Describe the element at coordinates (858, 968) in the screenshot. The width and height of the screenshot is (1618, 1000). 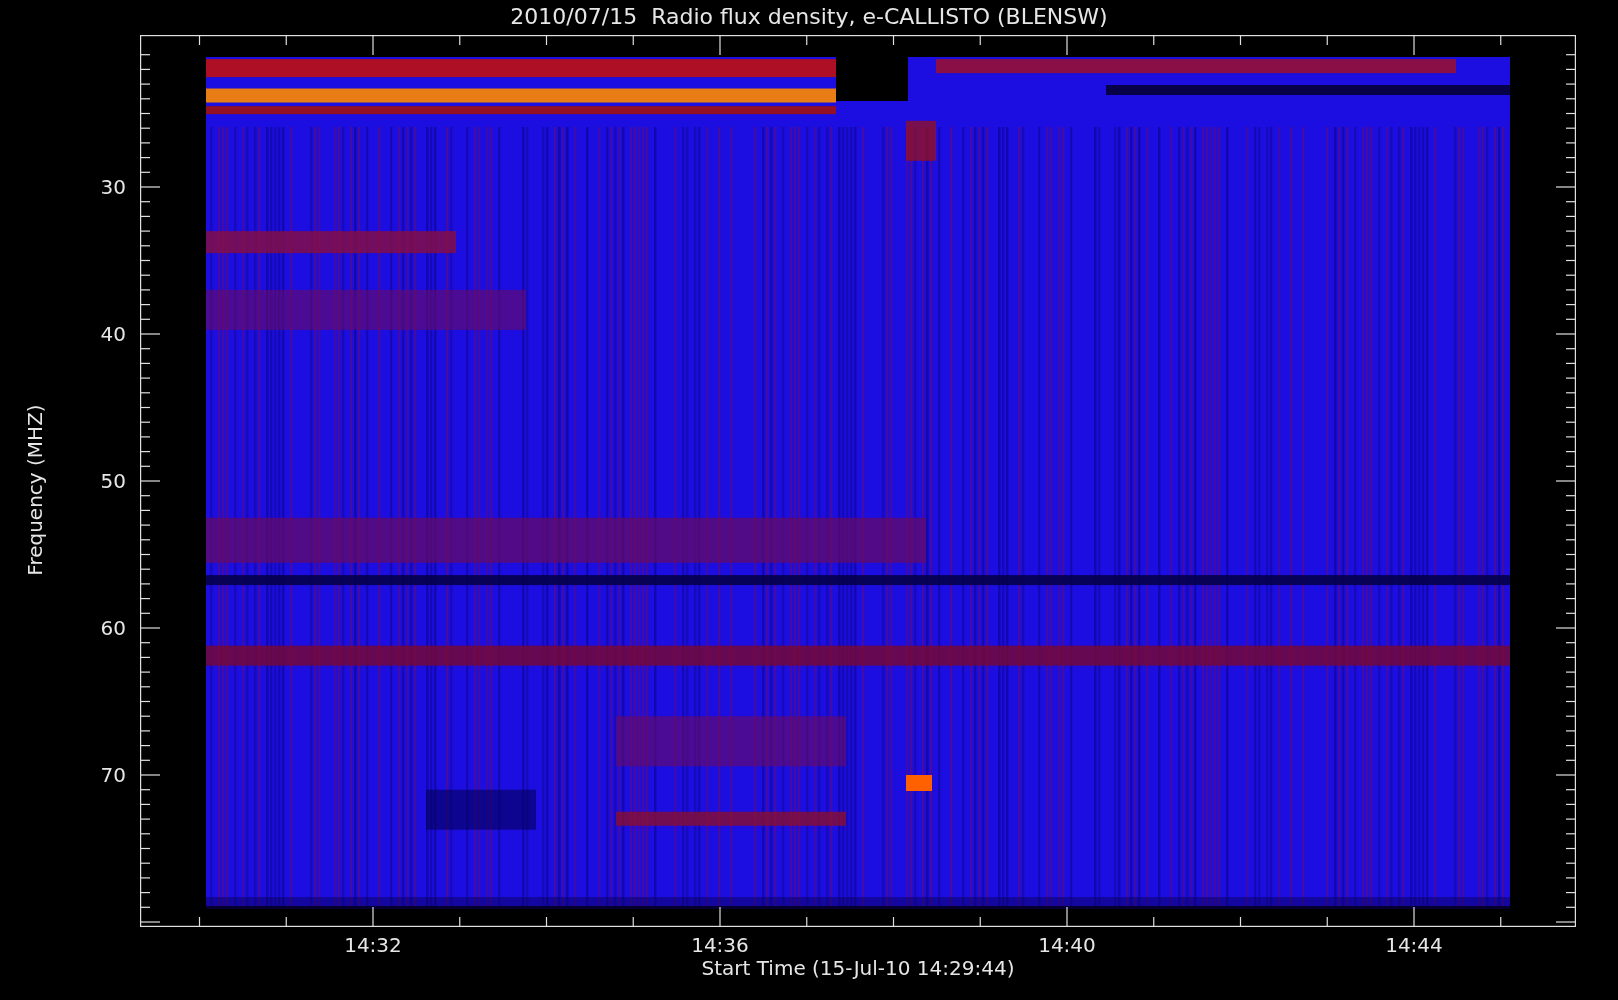
I see `x-axis-label: Start Time (15-Jul-10 14:29:44)` at that location.